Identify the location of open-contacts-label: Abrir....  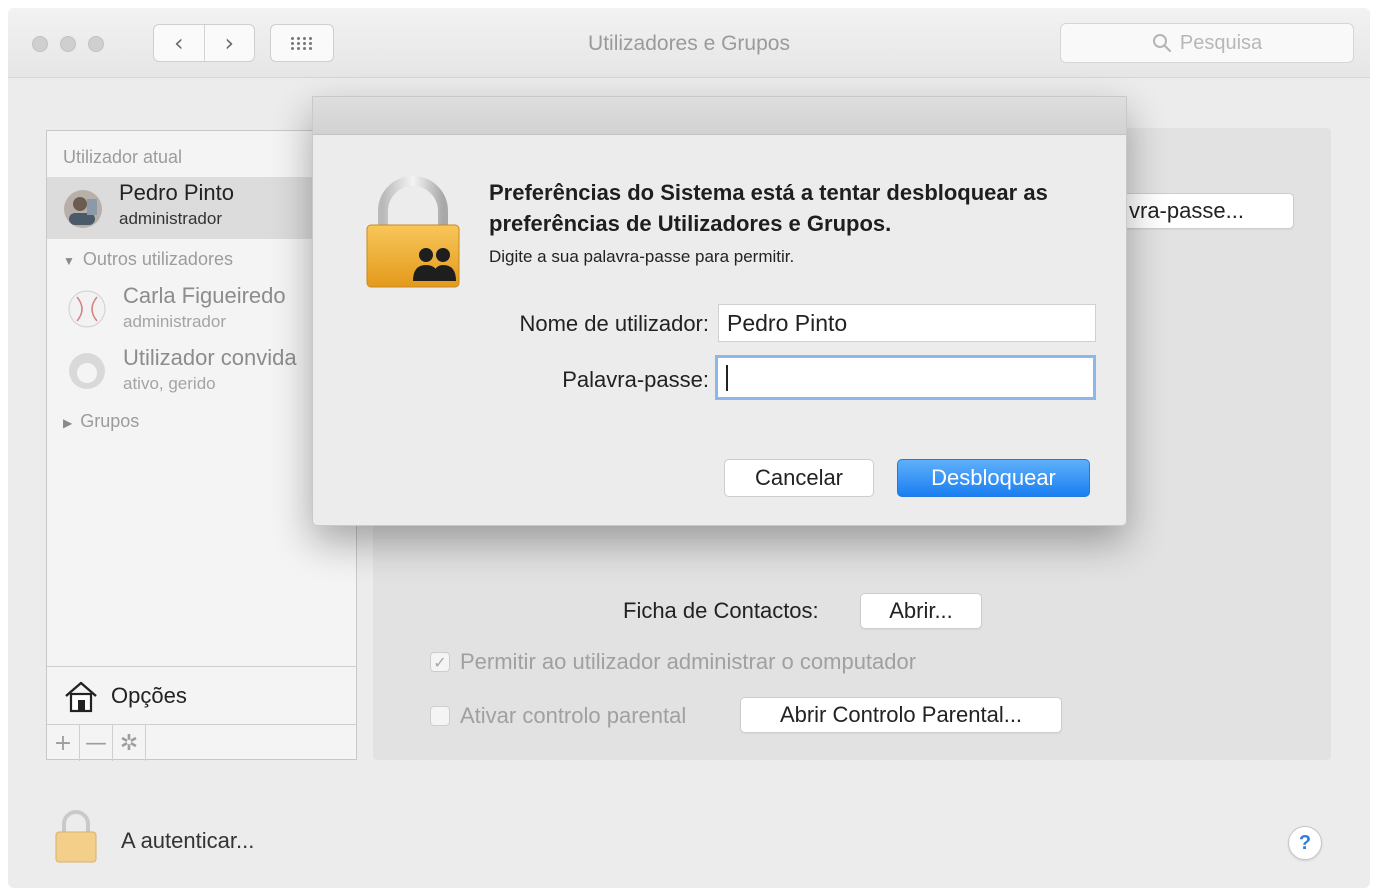
(921, 610).